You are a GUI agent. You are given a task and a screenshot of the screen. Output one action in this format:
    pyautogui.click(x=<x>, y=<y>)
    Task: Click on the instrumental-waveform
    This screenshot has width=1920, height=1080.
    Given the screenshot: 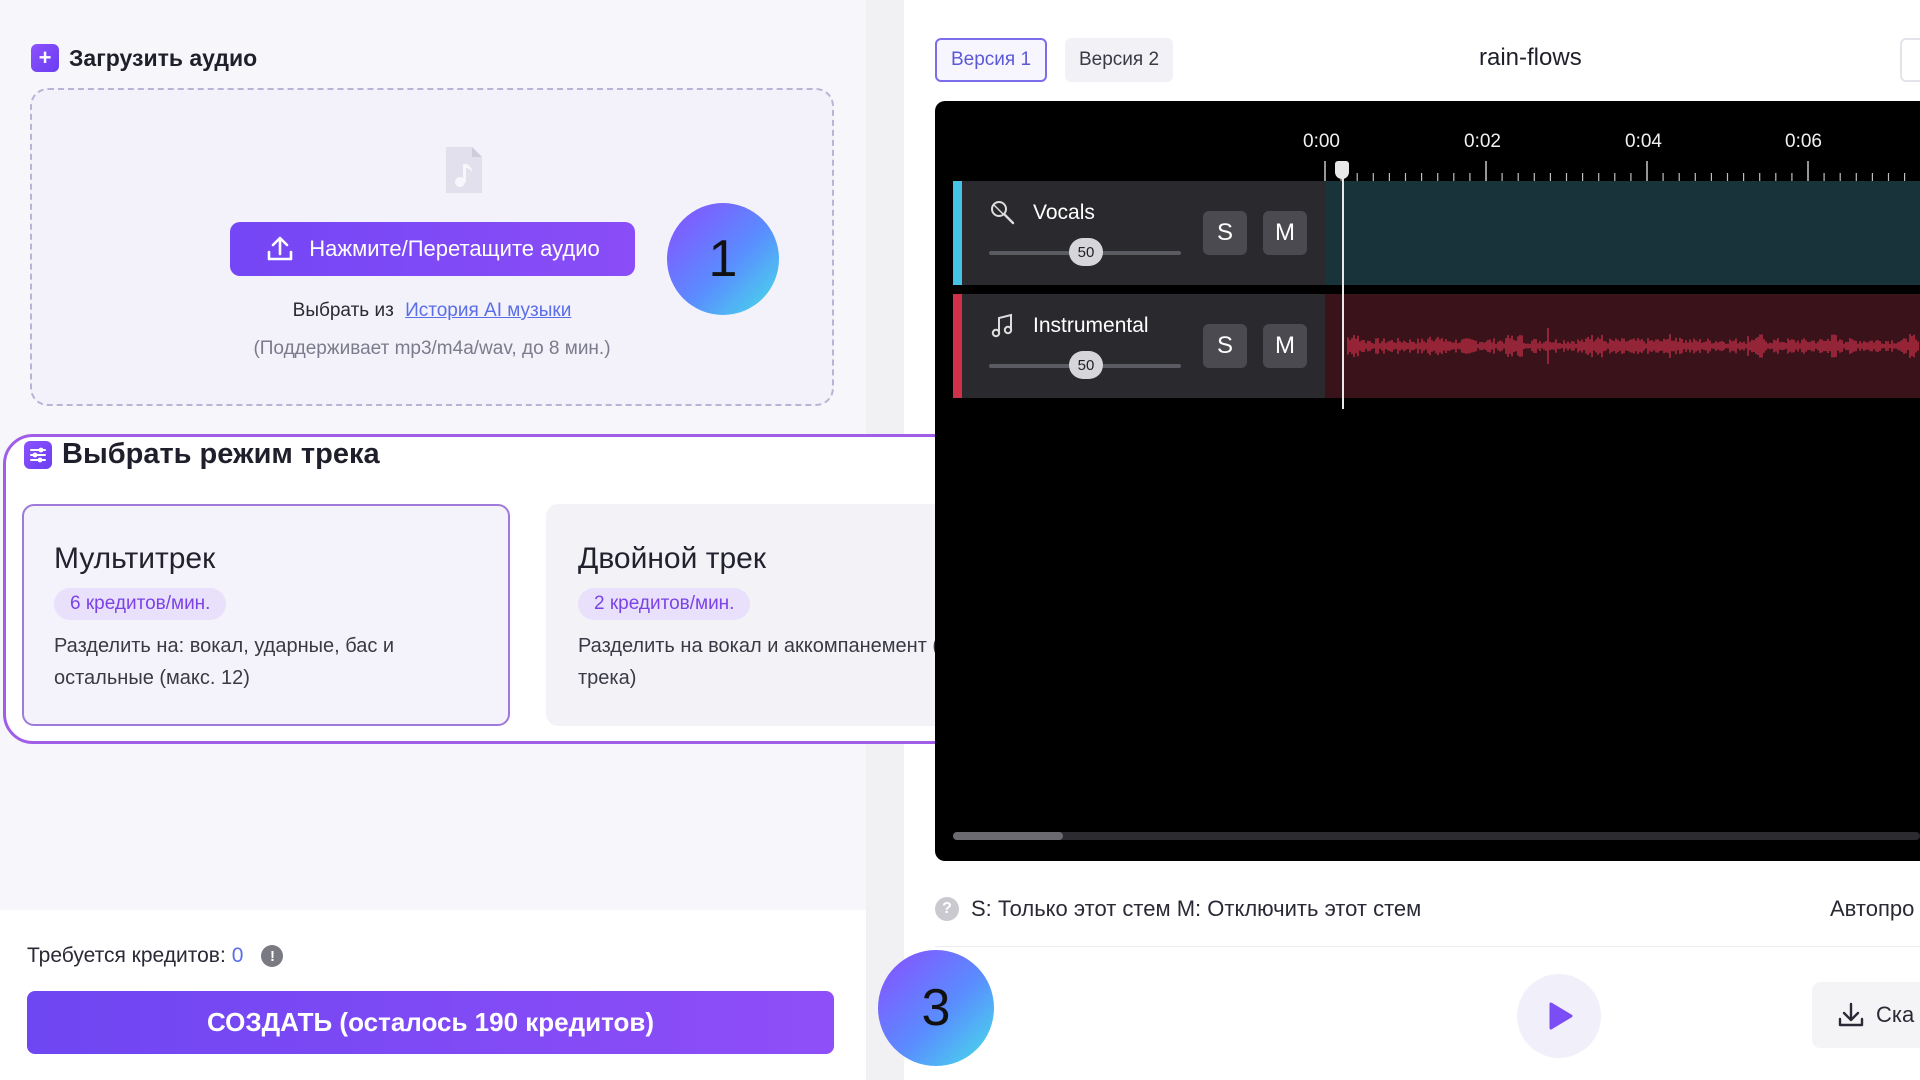 What is the action you would take?
    pyautogui.click(x=1633, y=346)
    